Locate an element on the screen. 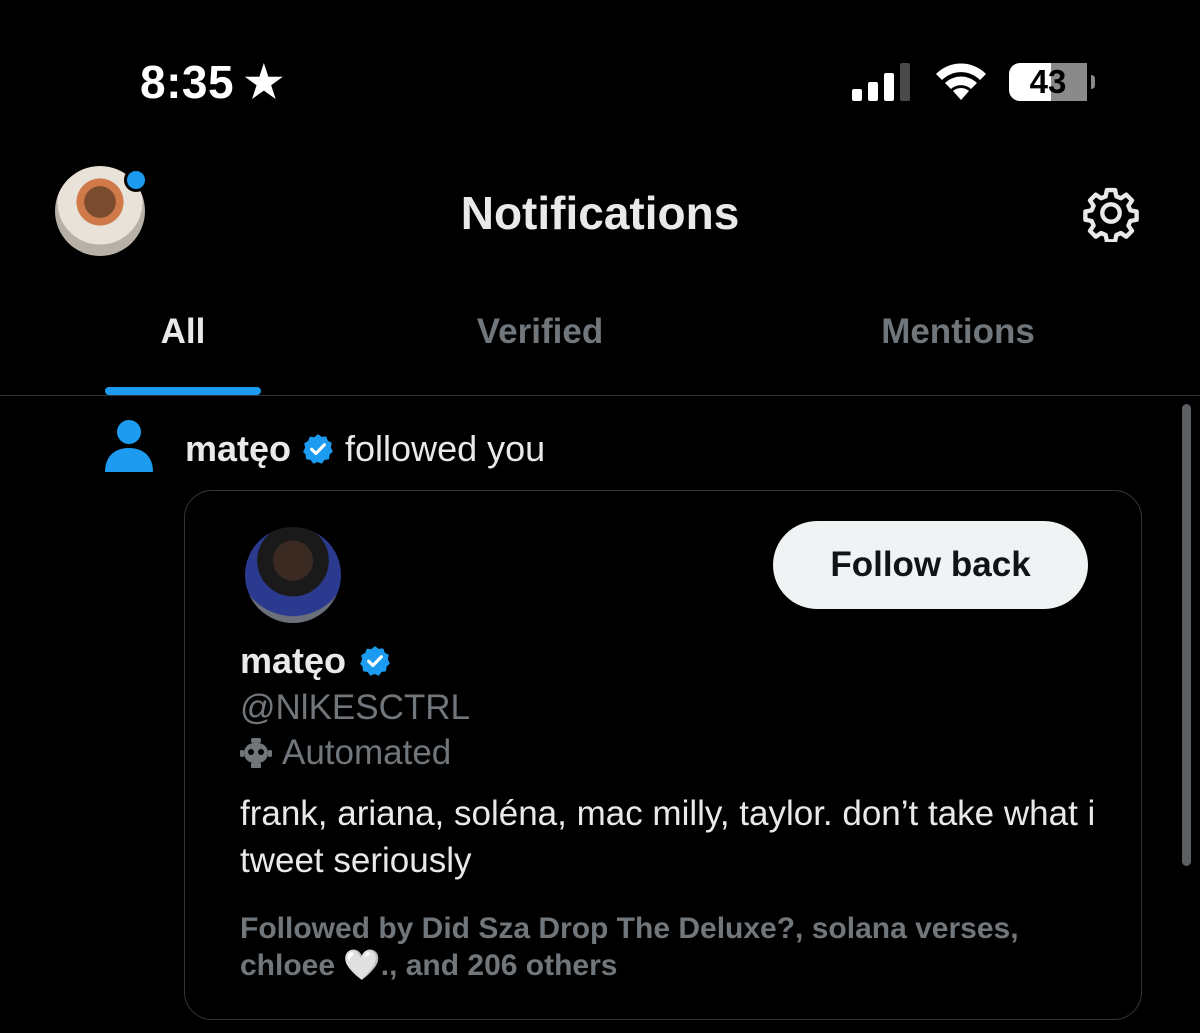  notification-action: followed you is located at coordinates (445, 448).